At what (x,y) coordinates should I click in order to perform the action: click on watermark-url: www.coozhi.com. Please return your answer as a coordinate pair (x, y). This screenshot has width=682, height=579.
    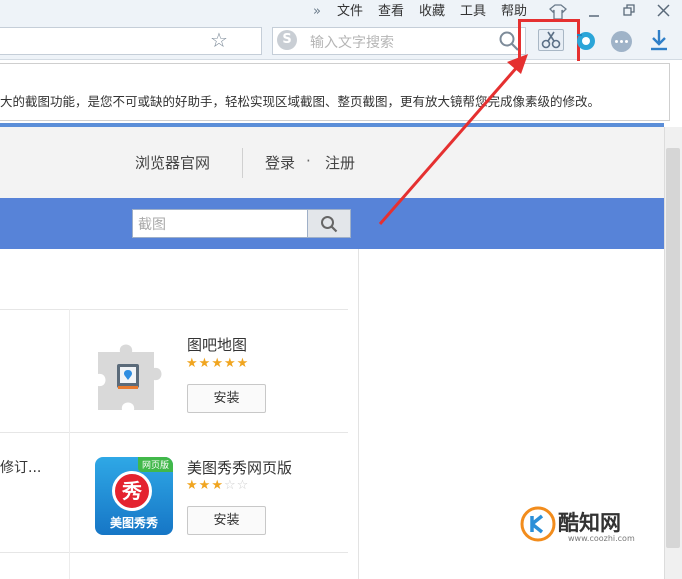
    Looking at the image, I should click on (601, 538).